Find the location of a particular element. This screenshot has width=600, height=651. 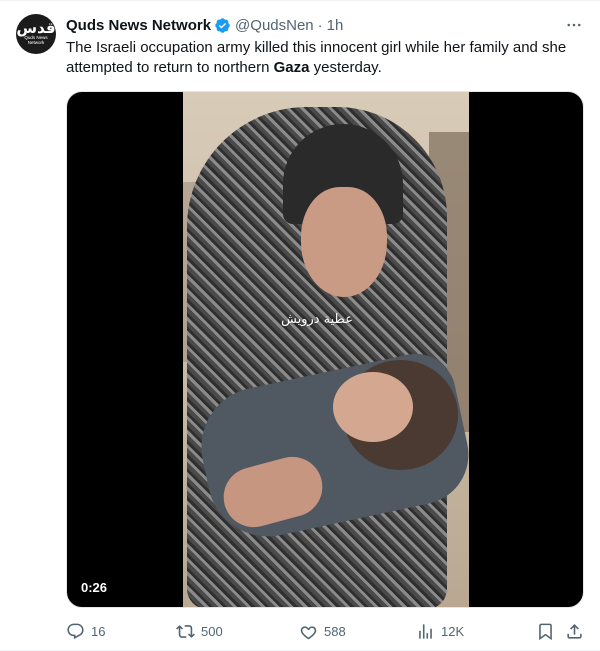

action-bar: 16 500 588 12K is located at coordinates (325, 631).